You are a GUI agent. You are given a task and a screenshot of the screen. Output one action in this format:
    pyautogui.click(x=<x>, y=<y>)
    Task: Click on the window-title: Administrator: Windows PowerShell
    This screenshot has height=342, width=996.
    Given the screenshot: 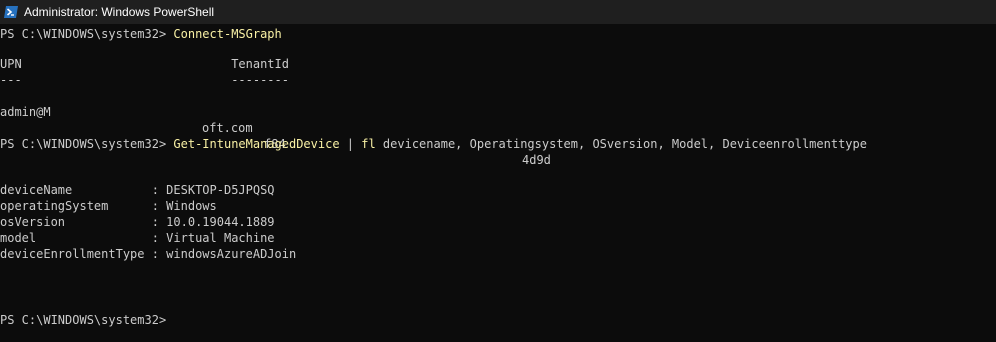 What is the action you would take?
    pyautogui.click(x=119, y=12)
    